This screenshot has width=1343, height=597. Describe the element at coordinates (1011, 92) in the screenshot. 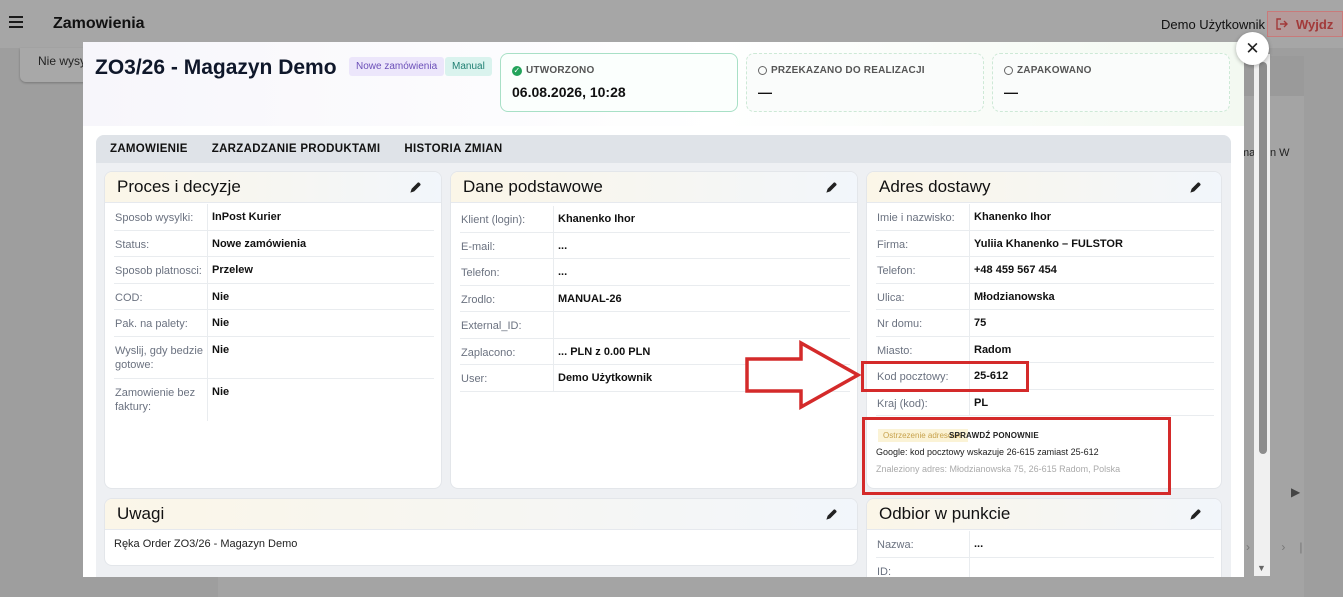

I see `stage-value: —` at that location.